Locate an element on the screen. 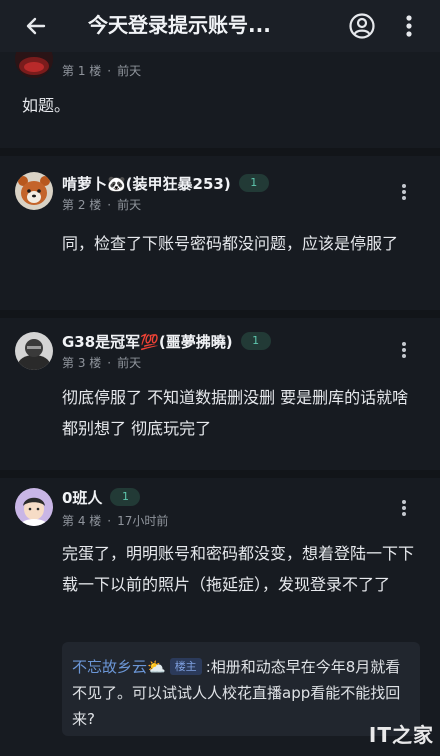  dark-character-avatar-image is located at coordinates (34, 351).